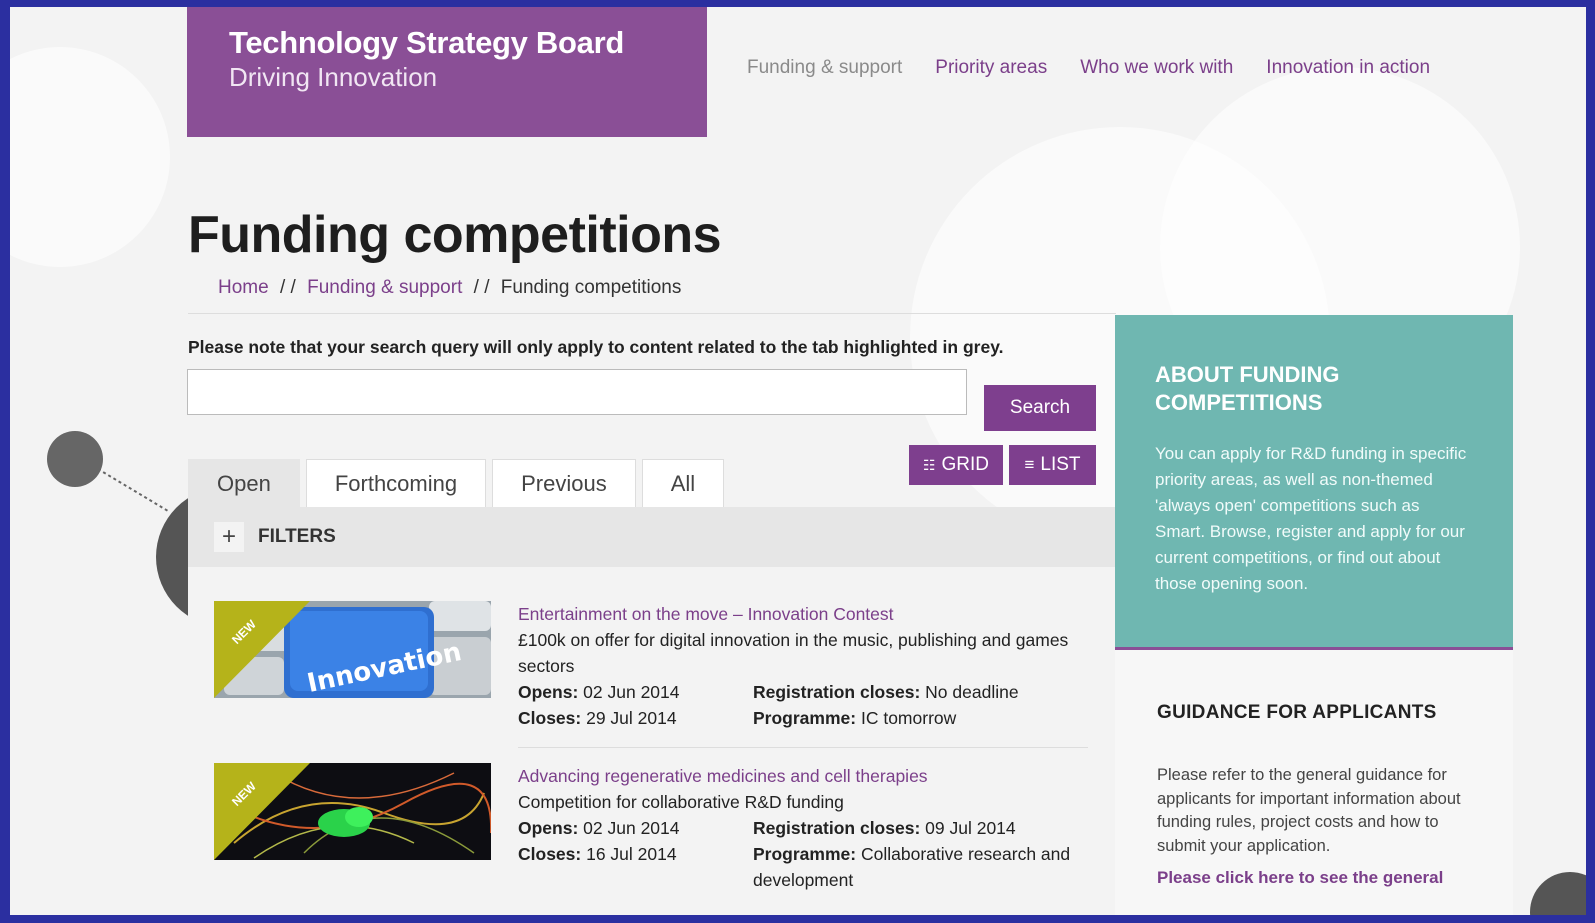  I want to click on expand-filters-icon: +, so click(229, 537).